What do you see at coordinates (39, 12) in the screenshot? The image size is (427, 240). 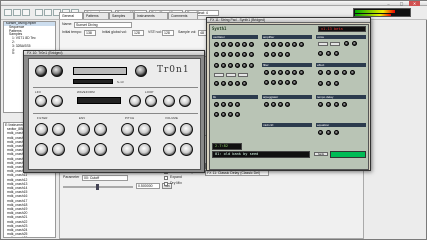 I see `play-icon` at bounding box center [39, 12].